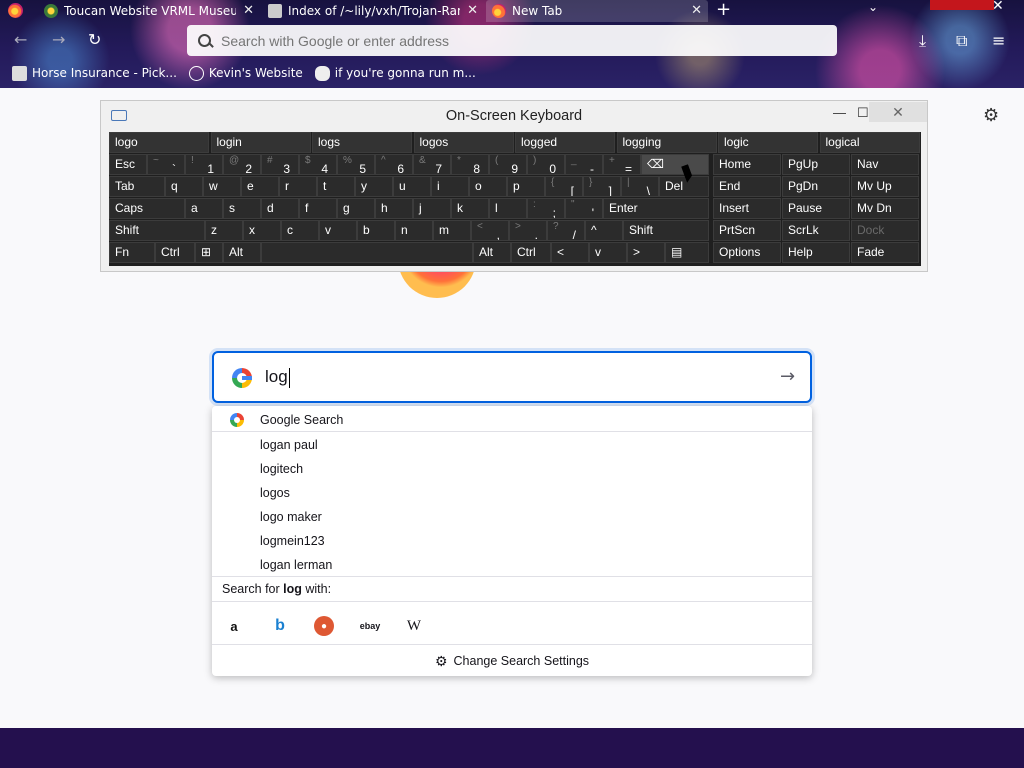 The image size is (1024, 768). Describe the element at coordinates (242, 208) in the screenshot. I see `osk-key-s: s` at that location.